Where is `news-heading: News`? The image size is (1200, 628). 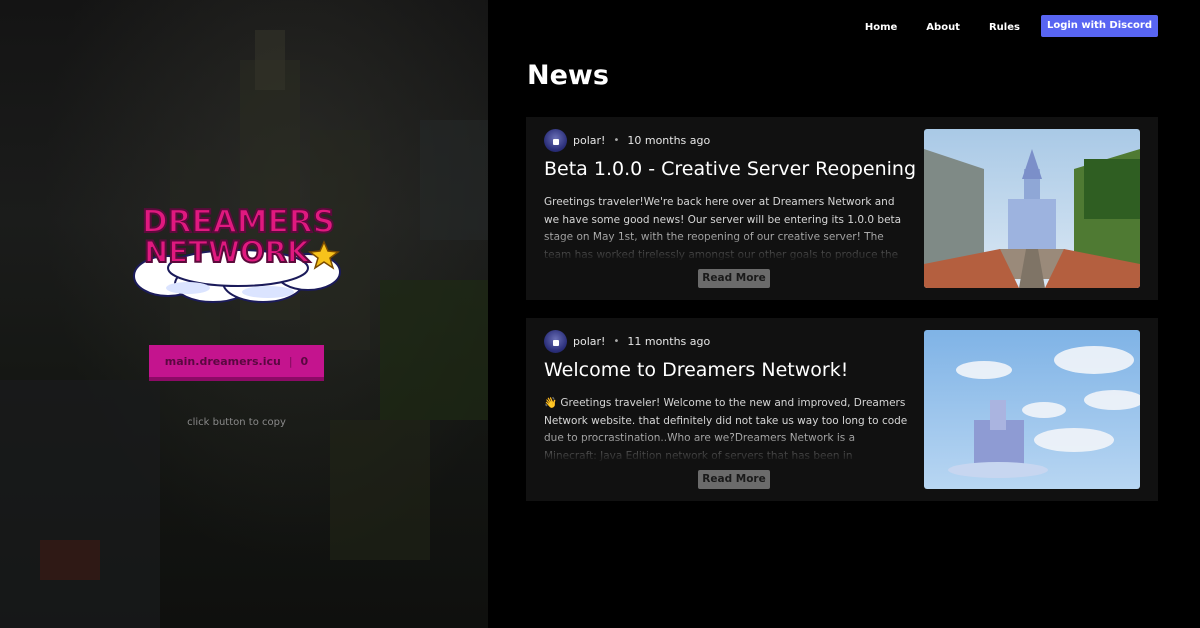
news-heading: News is located at coordinates (568, 75).